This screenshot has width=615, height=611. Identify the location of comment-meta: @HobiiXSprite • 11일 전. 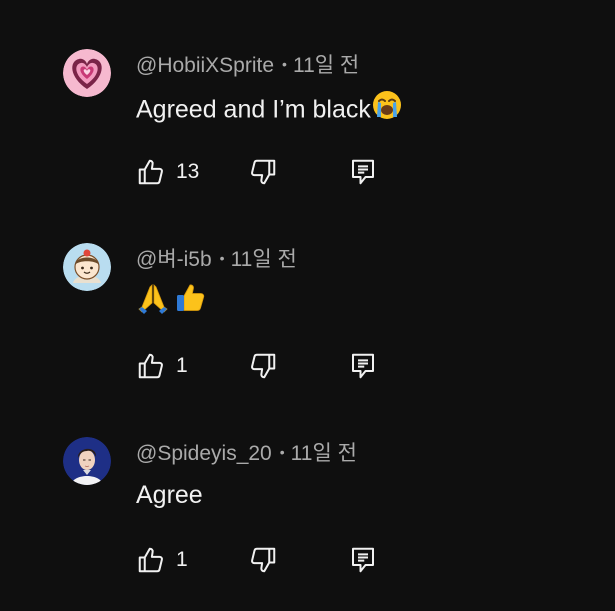
(247, 66).